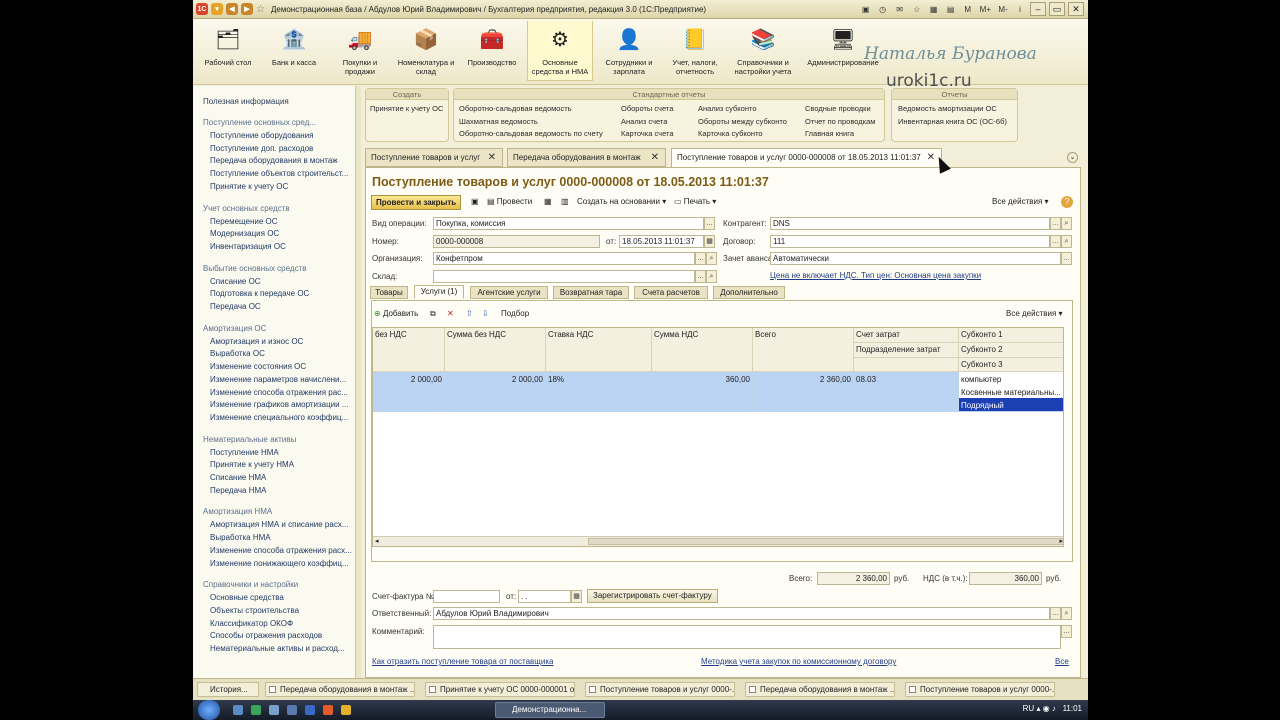  I want to click on splitter-handle, so click(358, 382).